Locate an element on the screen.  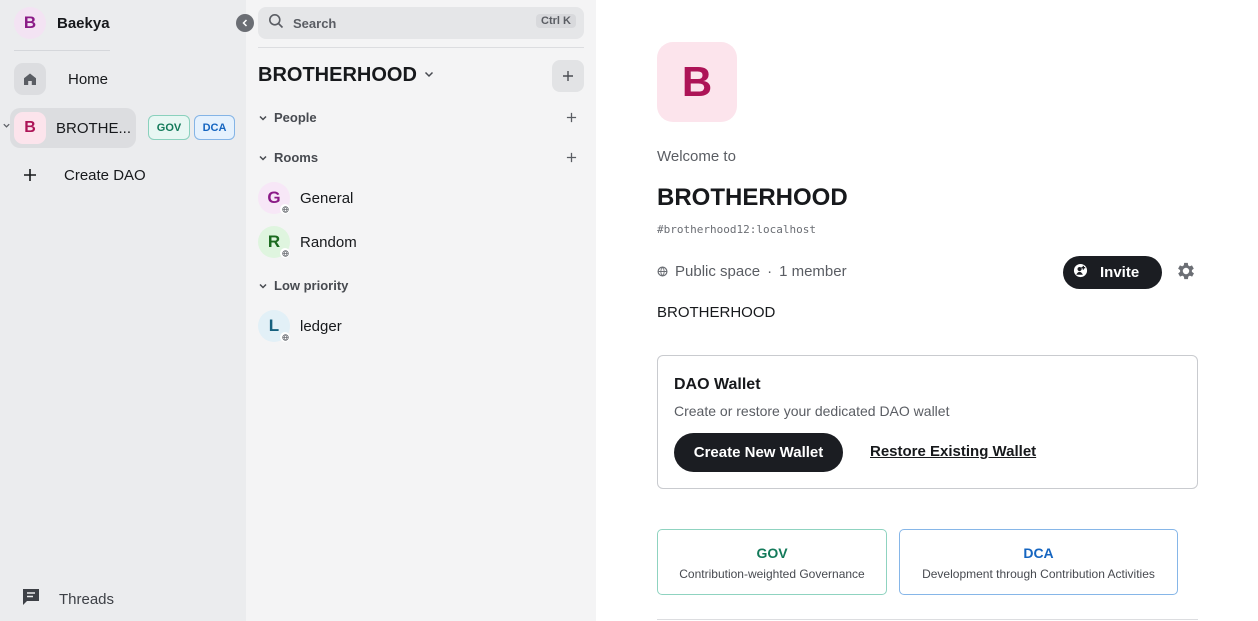
room-name: ledger is located at coordinates (321, 326).